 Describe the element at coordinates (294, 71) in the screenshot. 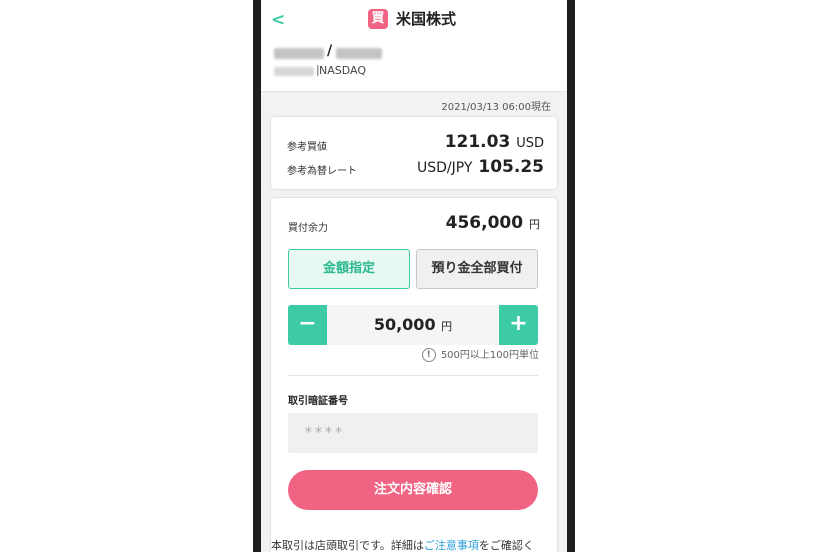

I see `stock-ticker-redacted` at that location.